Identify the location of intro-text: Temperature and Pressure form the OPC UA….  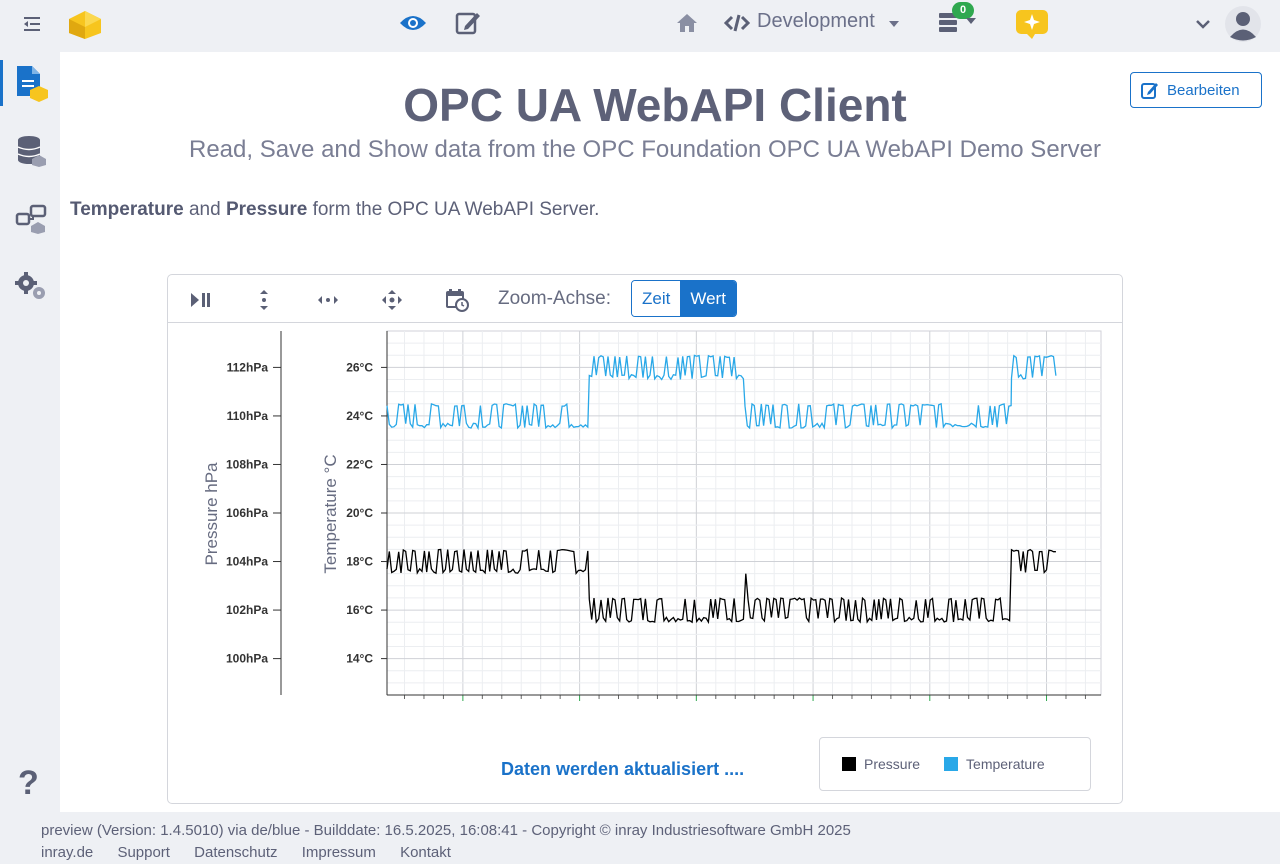
(340, 210).